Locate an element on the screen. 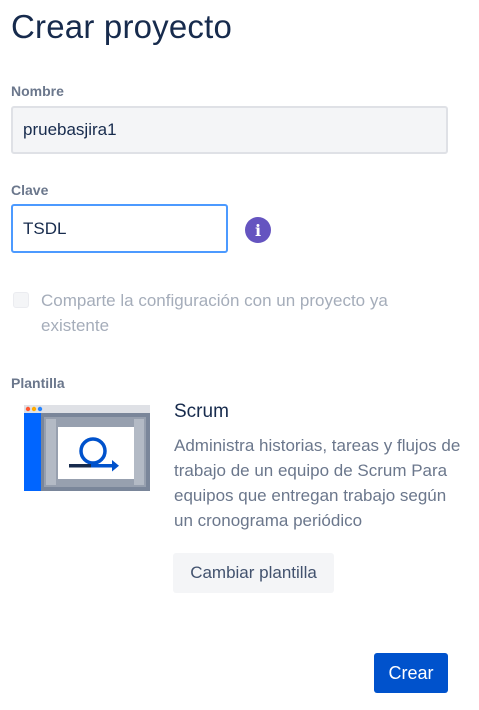 The width and height of the screenshot is (479, 710). key-label: Clave is located at coordinates (30, 190).